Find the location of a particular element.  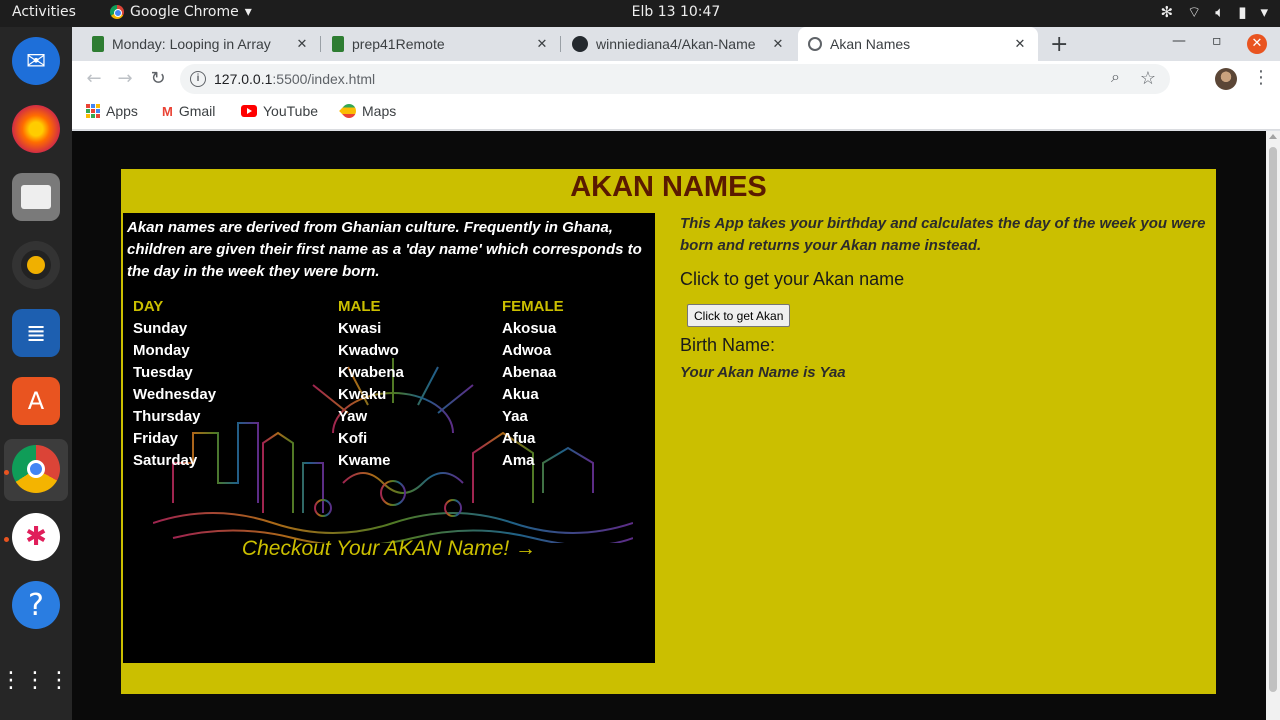

tab-active: Akan Names ✕ is located at coordinates (918, 44).